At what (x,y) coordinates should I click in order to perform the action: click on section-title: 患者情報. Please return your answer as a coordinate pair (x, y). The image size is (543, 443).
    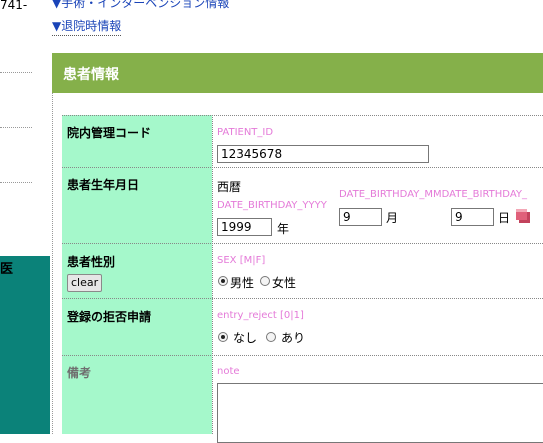
    Looking at the image, I should click on (91, 75).